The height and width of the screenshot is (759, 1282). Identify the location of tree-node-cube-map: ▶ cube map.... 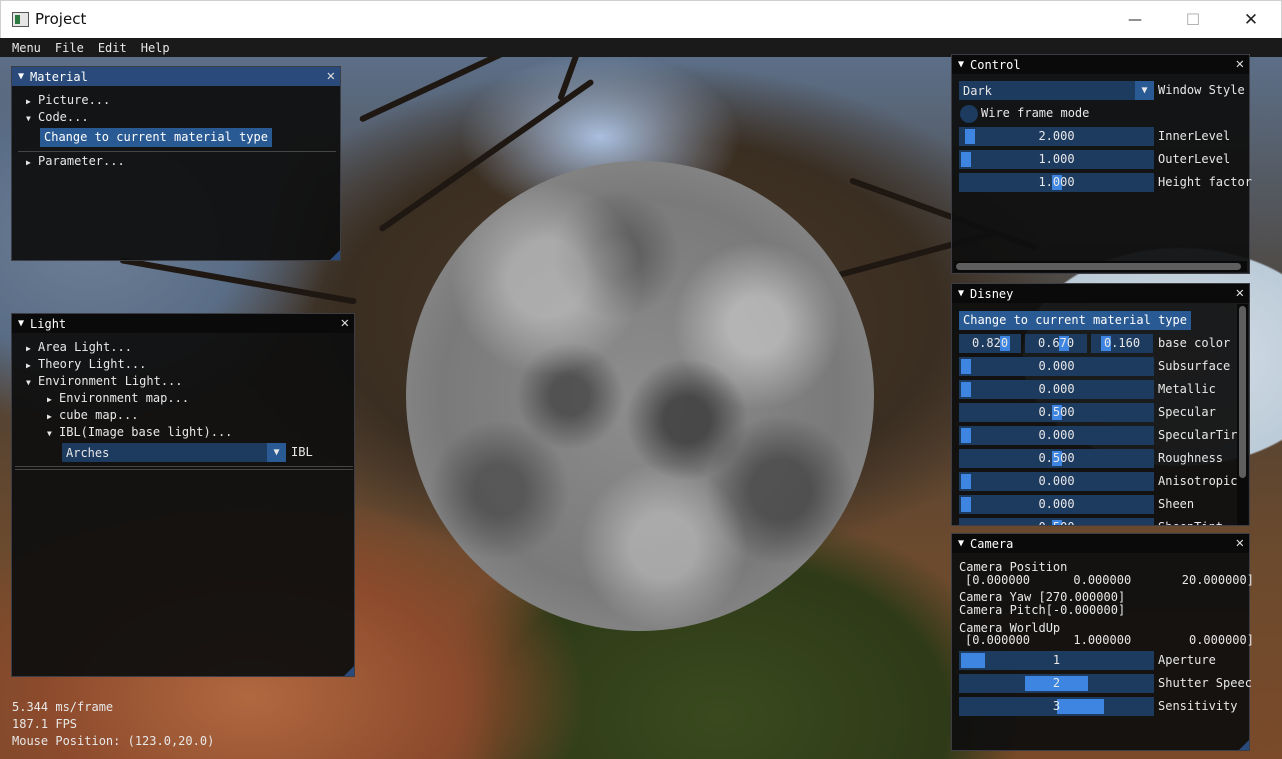
(92, 415).